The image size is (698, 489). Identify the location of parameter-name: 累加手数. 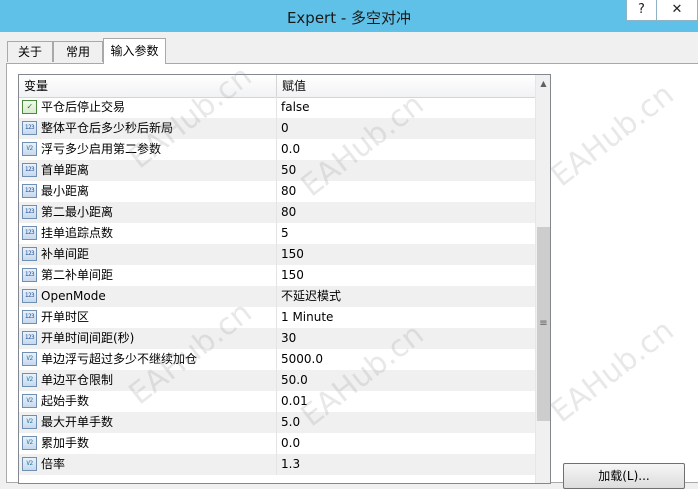
(65, 443).